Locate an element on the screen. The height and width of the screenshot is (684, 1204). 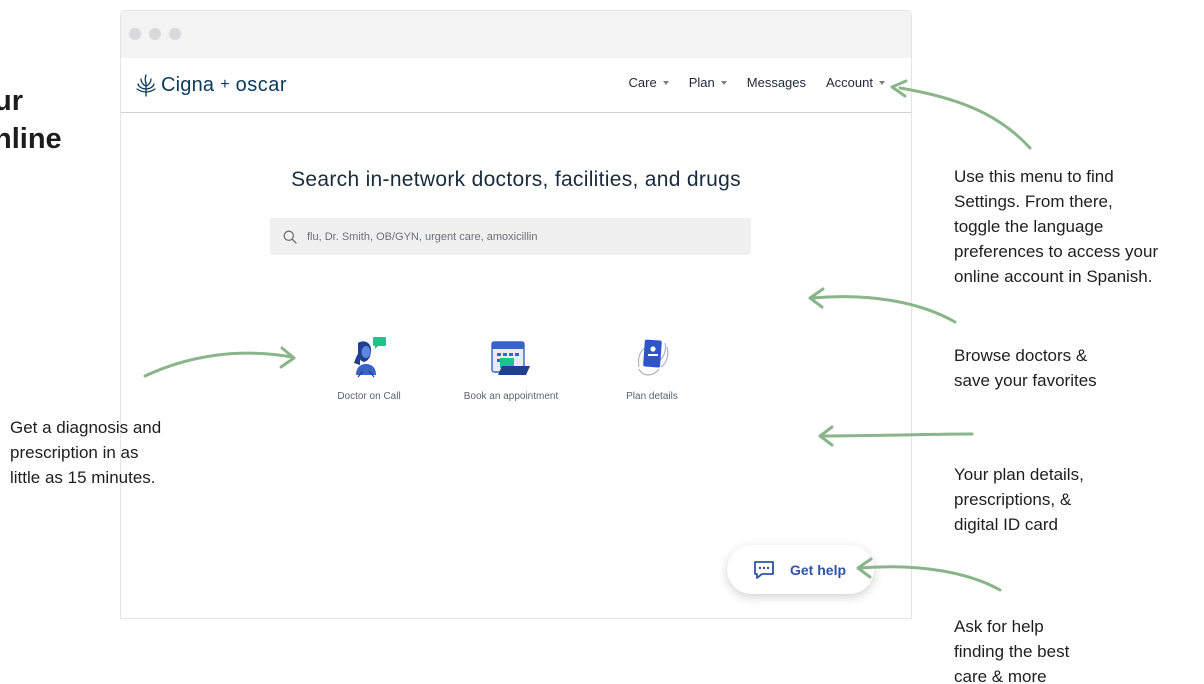
nav-account: Account is located at coordinates (855, 82).